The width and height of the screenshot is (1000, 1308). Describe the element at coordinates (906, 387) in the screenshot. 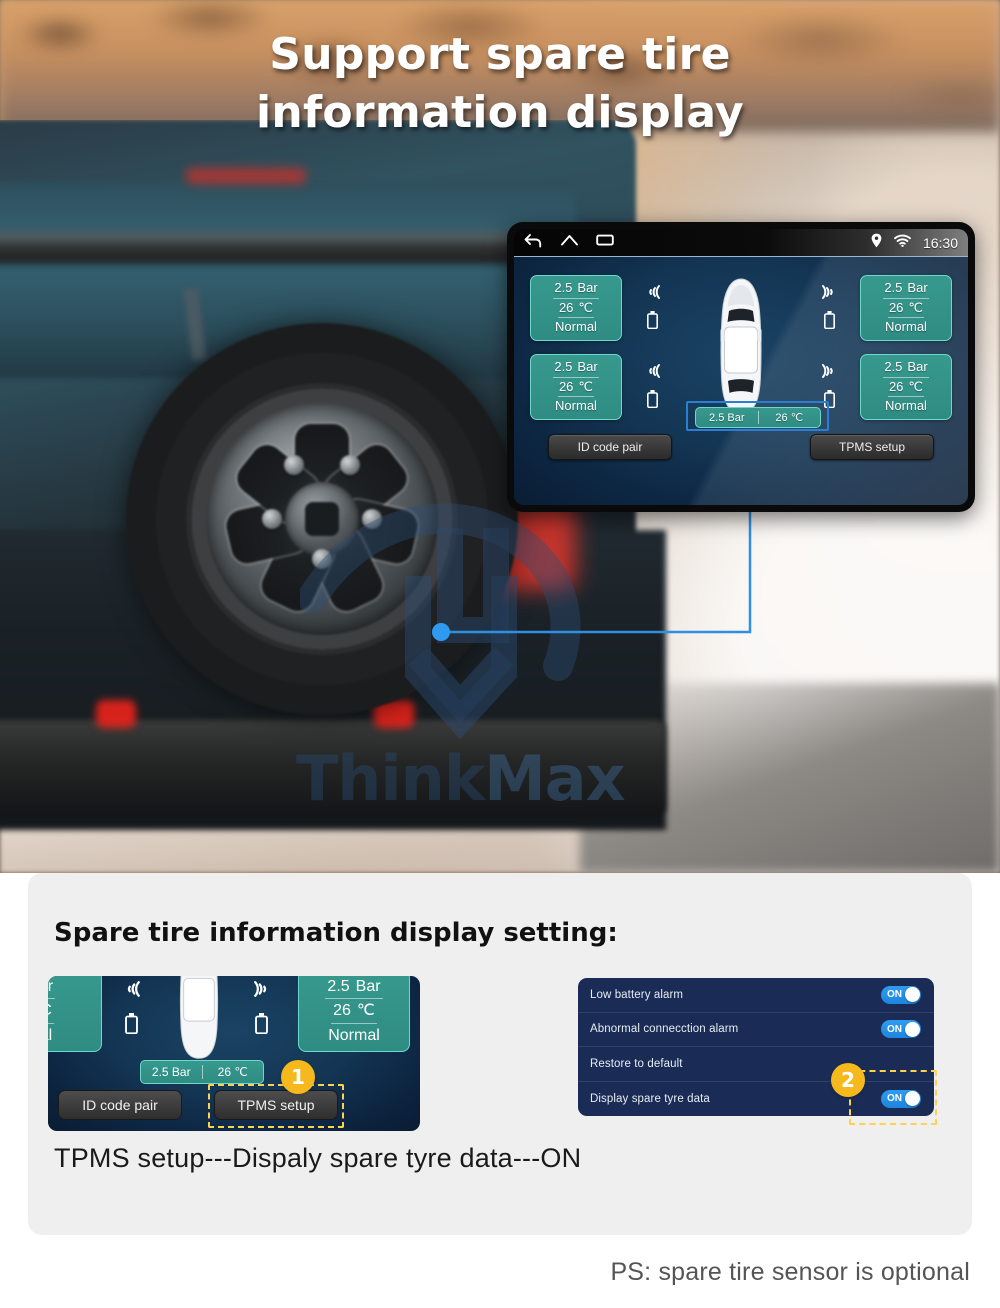

I see `tire-card-rear-right: 2.5 Bar 26 ℃ Normal` at that location.